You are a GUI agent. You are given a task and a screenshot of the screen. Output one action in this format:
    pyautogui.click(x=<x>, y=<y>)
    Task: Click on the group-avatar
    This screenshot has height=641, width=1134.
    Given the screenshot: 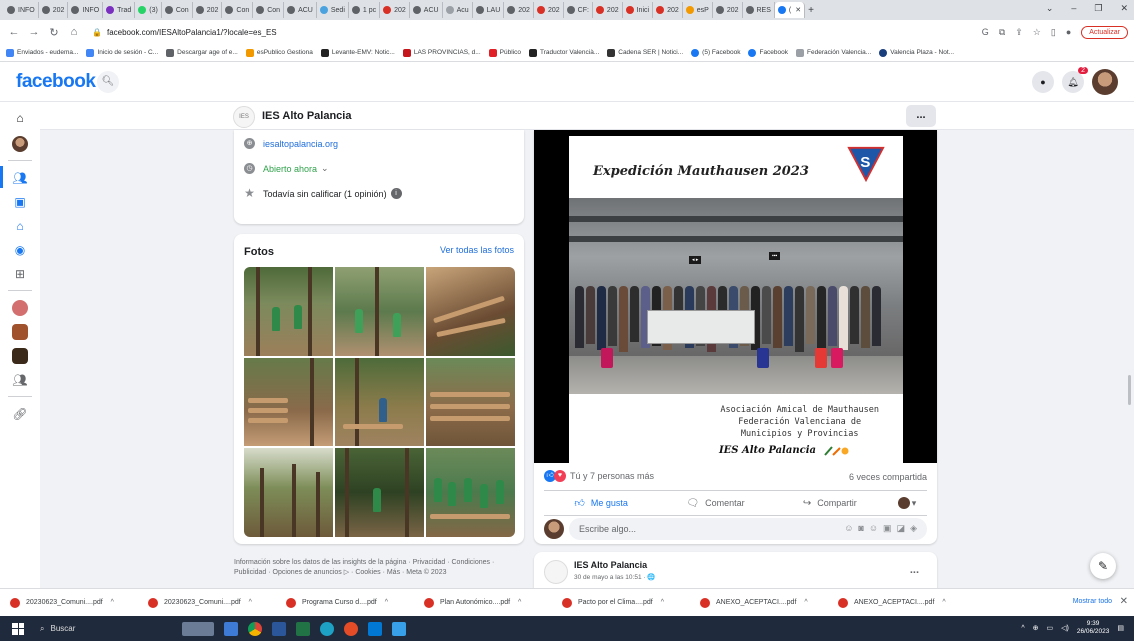 What is the action you would take?
    pyautogui.click(x=20, y=308)
    